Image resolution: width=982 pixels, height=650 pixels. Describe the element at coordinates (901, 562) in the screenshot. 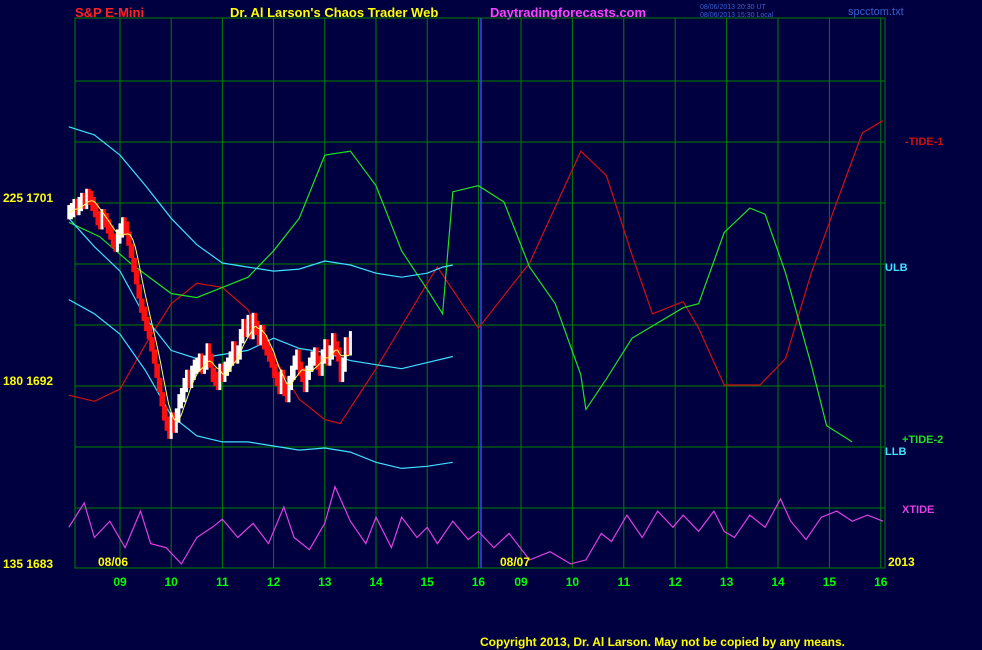

I see `date-label-year: 2013` at that location.